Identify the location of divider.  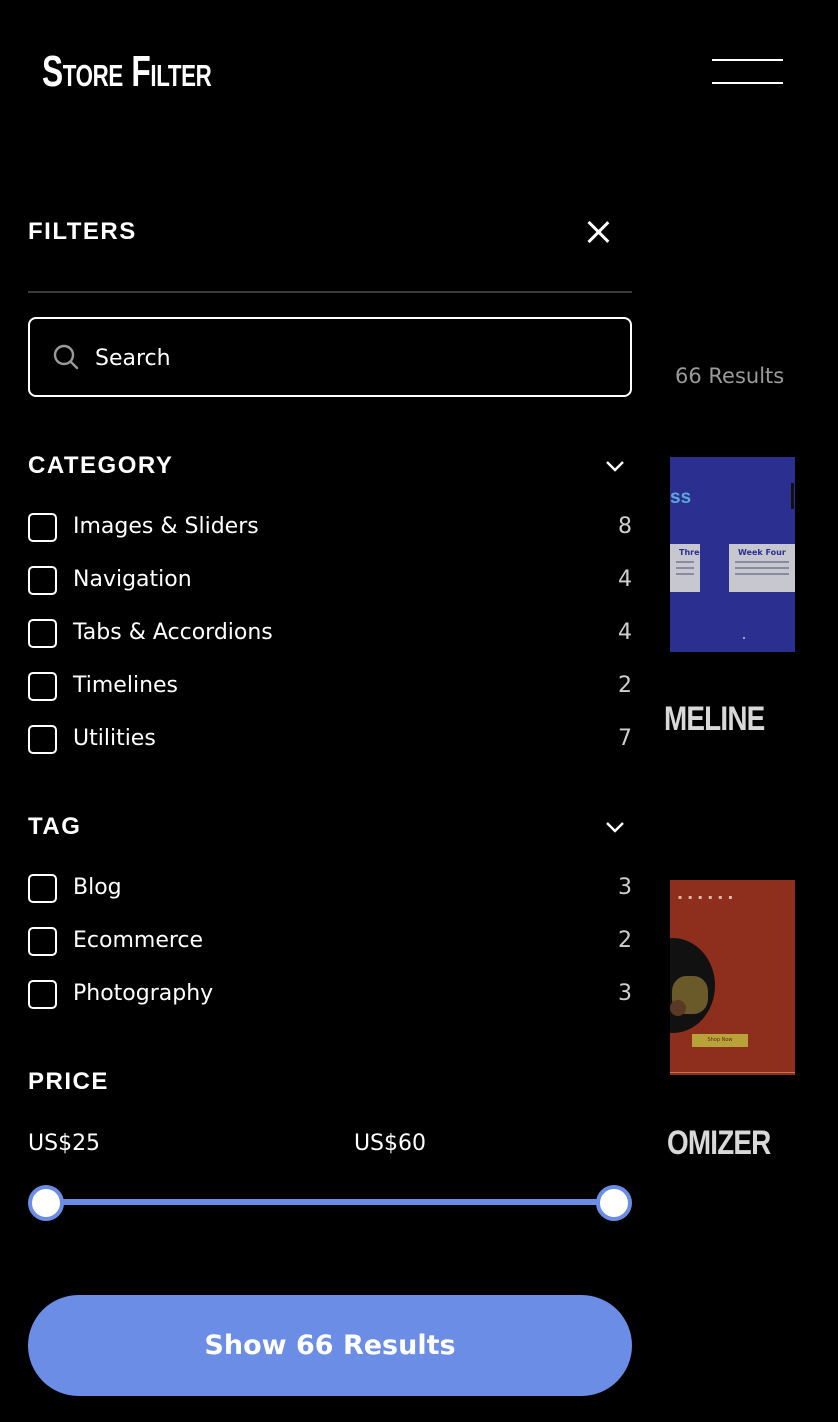
(330, 292).